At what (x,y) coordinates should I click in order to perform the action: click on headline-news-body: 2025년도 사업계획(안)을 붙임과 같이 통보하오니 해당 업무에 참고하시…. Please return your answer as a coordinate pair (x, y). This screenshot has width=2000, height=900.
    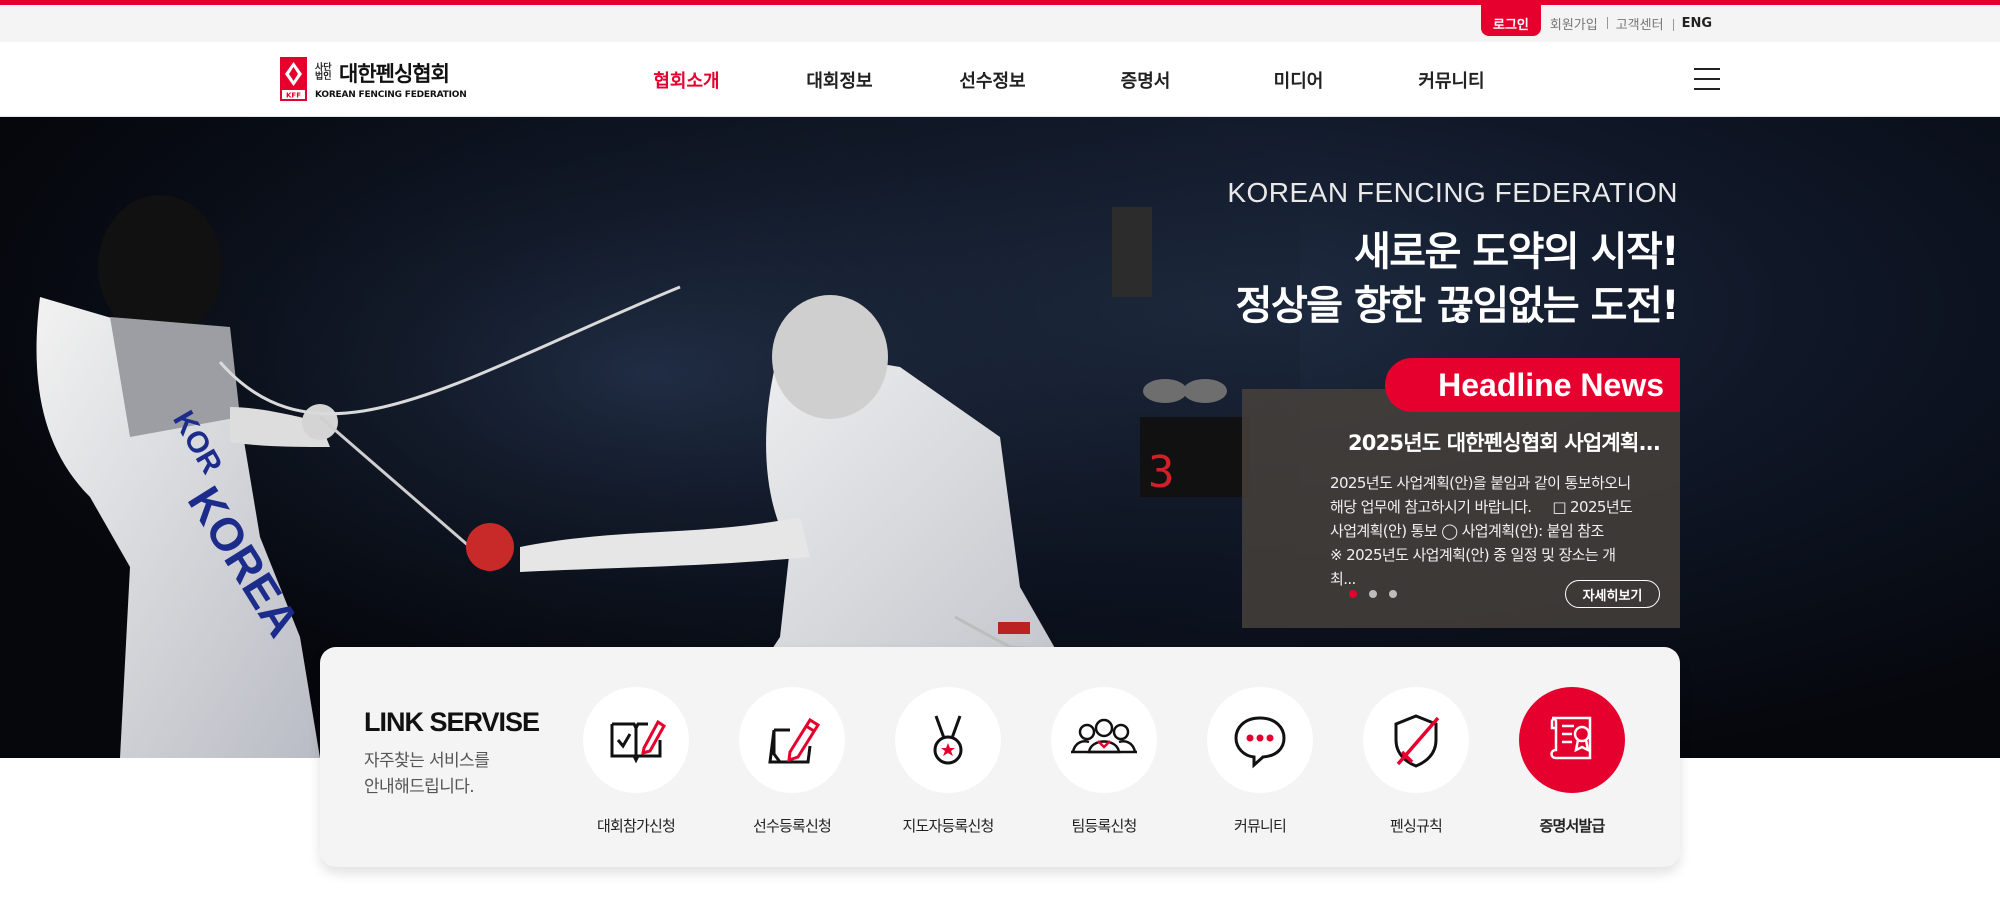
    Looking at the image, I should click on (1485, 531).